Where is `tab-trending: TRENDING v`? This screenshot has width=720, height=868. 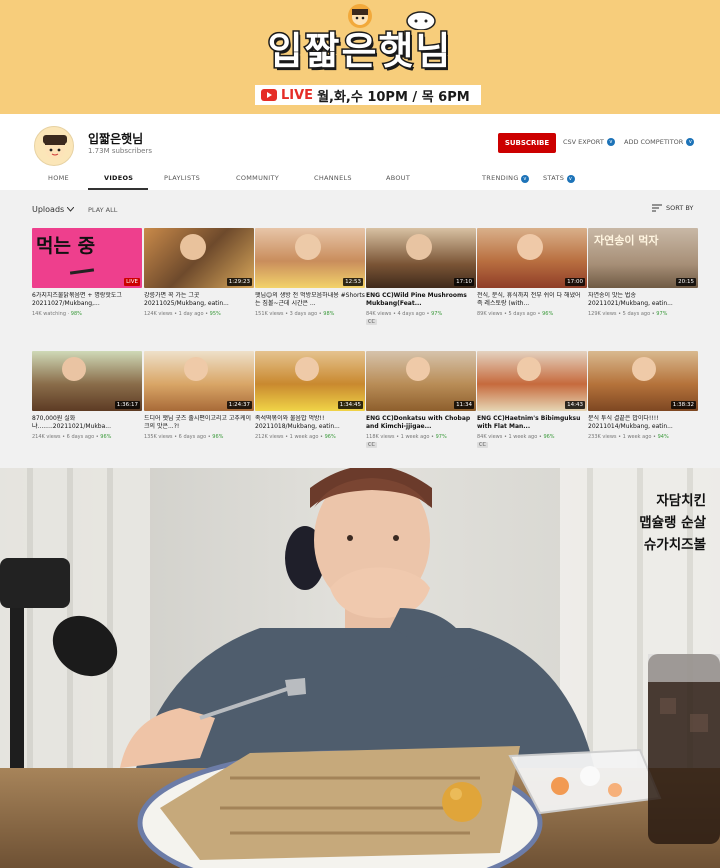
tab-trending: TRENDING v is located at coordinates (506, 178).